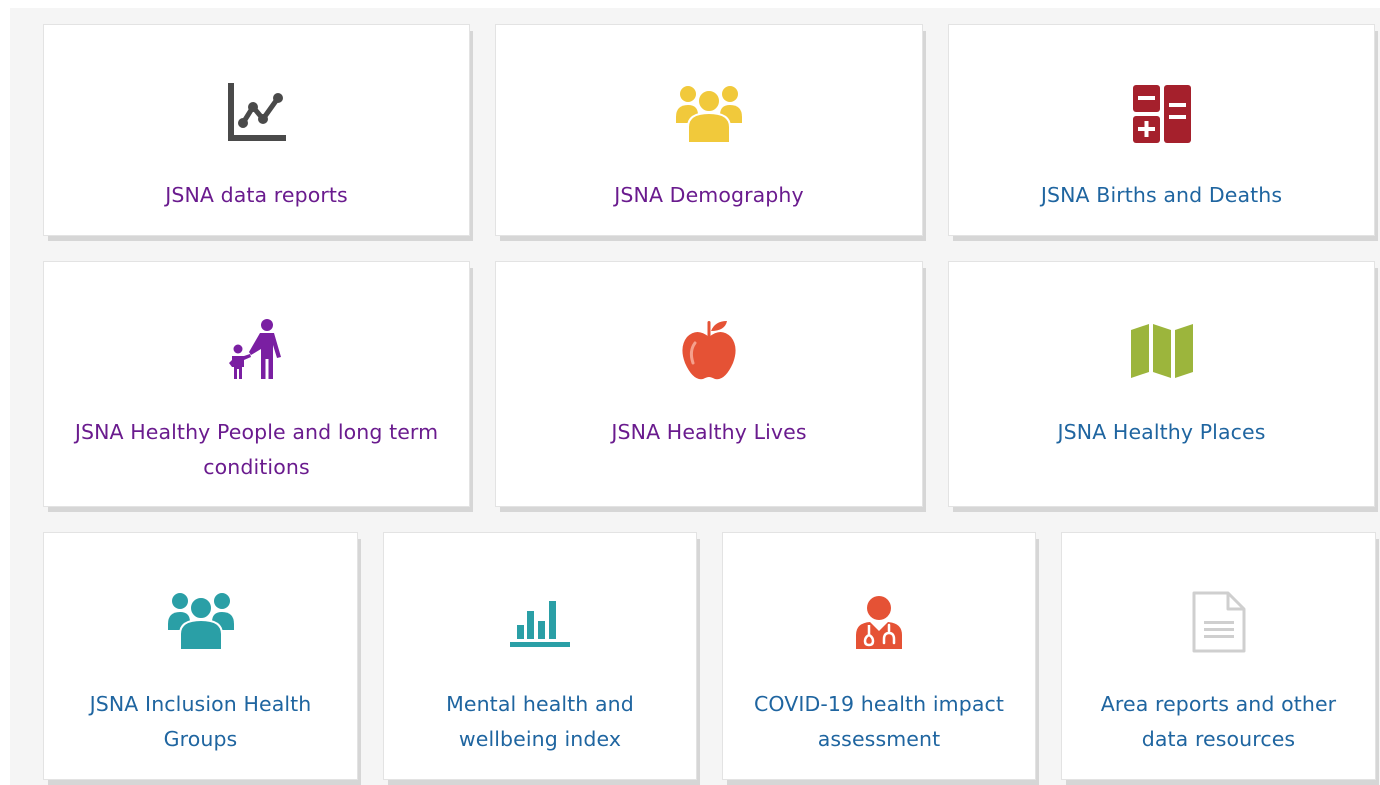 The height and width of the screenshot is (785, 1380). What do you see at coordinates (709, 195) in the screenshot?
I see `tile-label: JSNA Demography` at bounding box center [709, 195].